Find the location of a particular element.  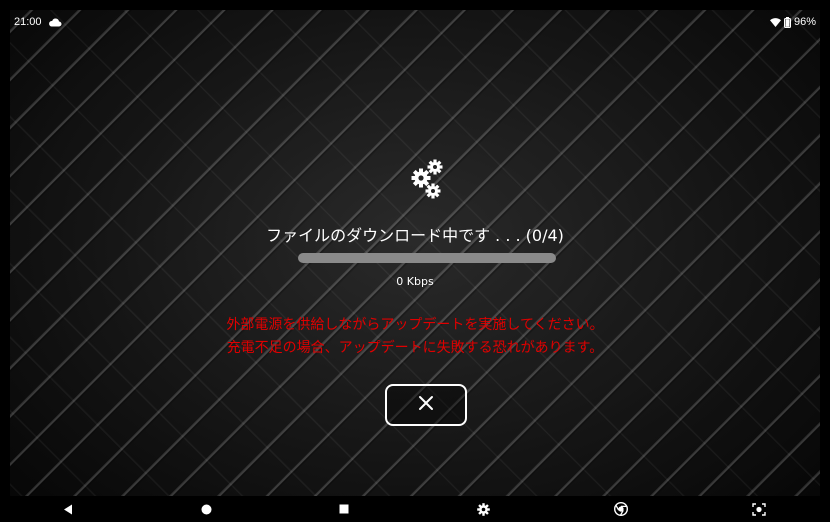

gears-icon is located at coordinates (429, 178).